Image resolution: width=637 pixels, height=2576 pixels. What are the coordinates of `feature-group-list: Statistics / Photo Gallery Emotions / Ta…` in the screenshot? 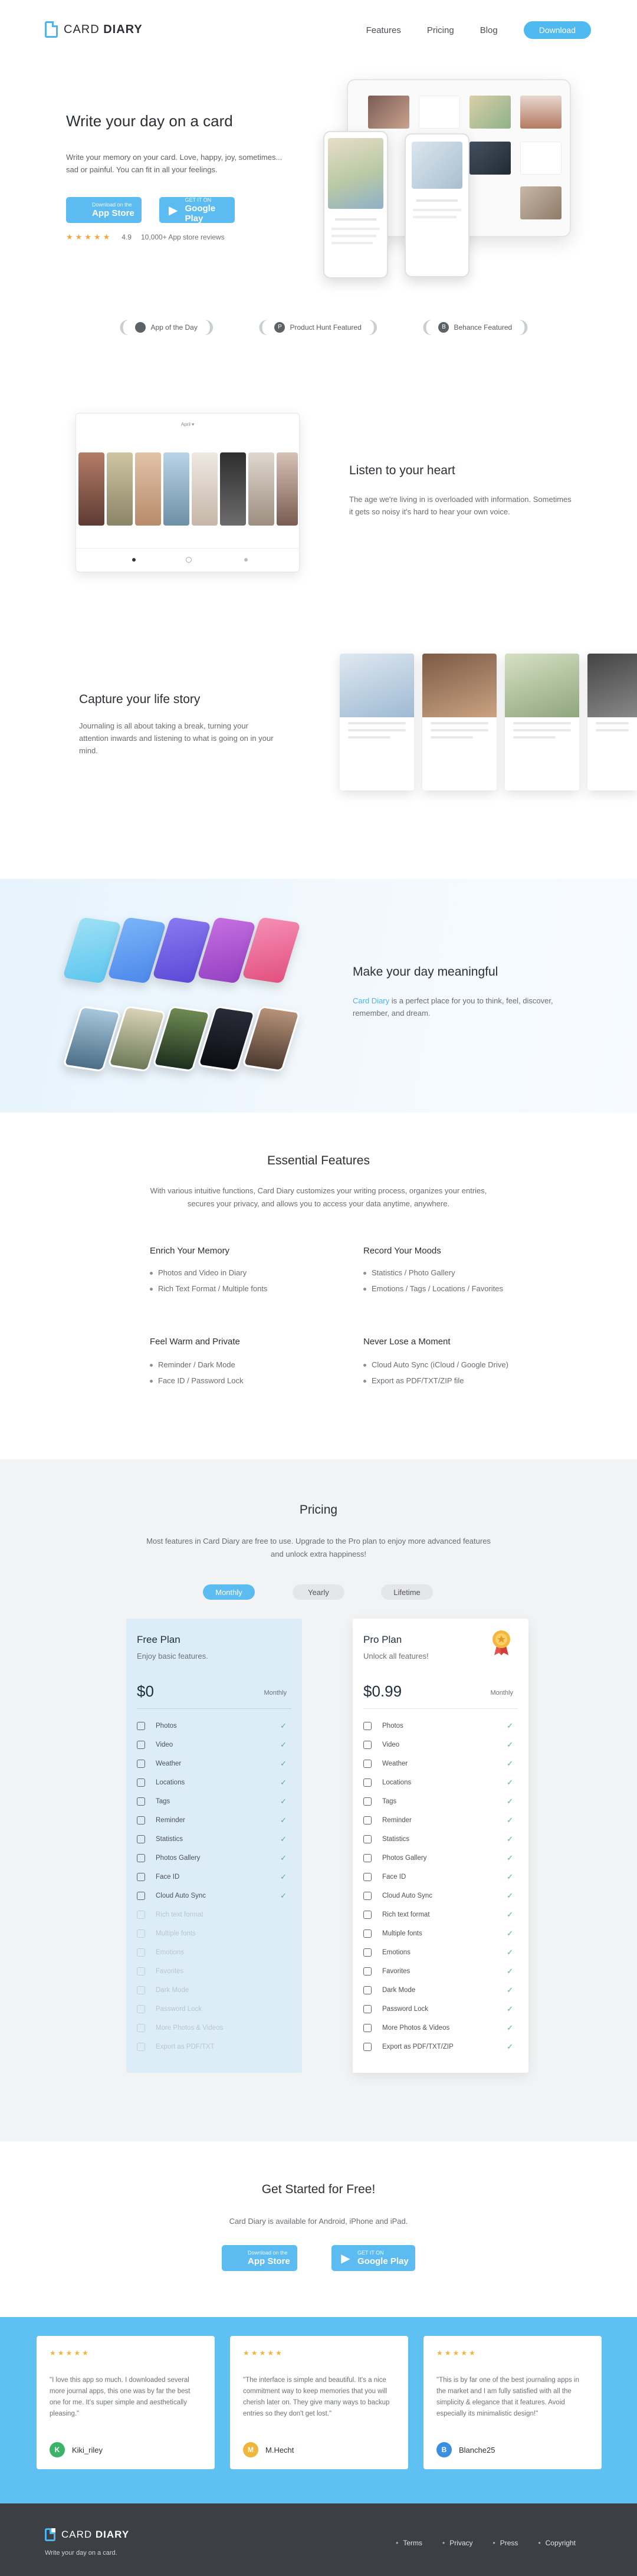 It's located at (433, 1284).